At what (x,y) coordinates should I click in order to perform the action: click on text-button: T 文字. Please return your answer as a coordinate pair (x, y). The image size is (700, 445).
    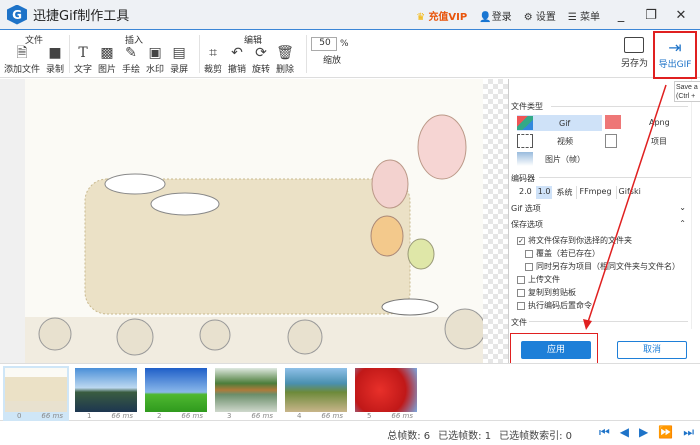
    Looking at the image, I should click on (83, 59).